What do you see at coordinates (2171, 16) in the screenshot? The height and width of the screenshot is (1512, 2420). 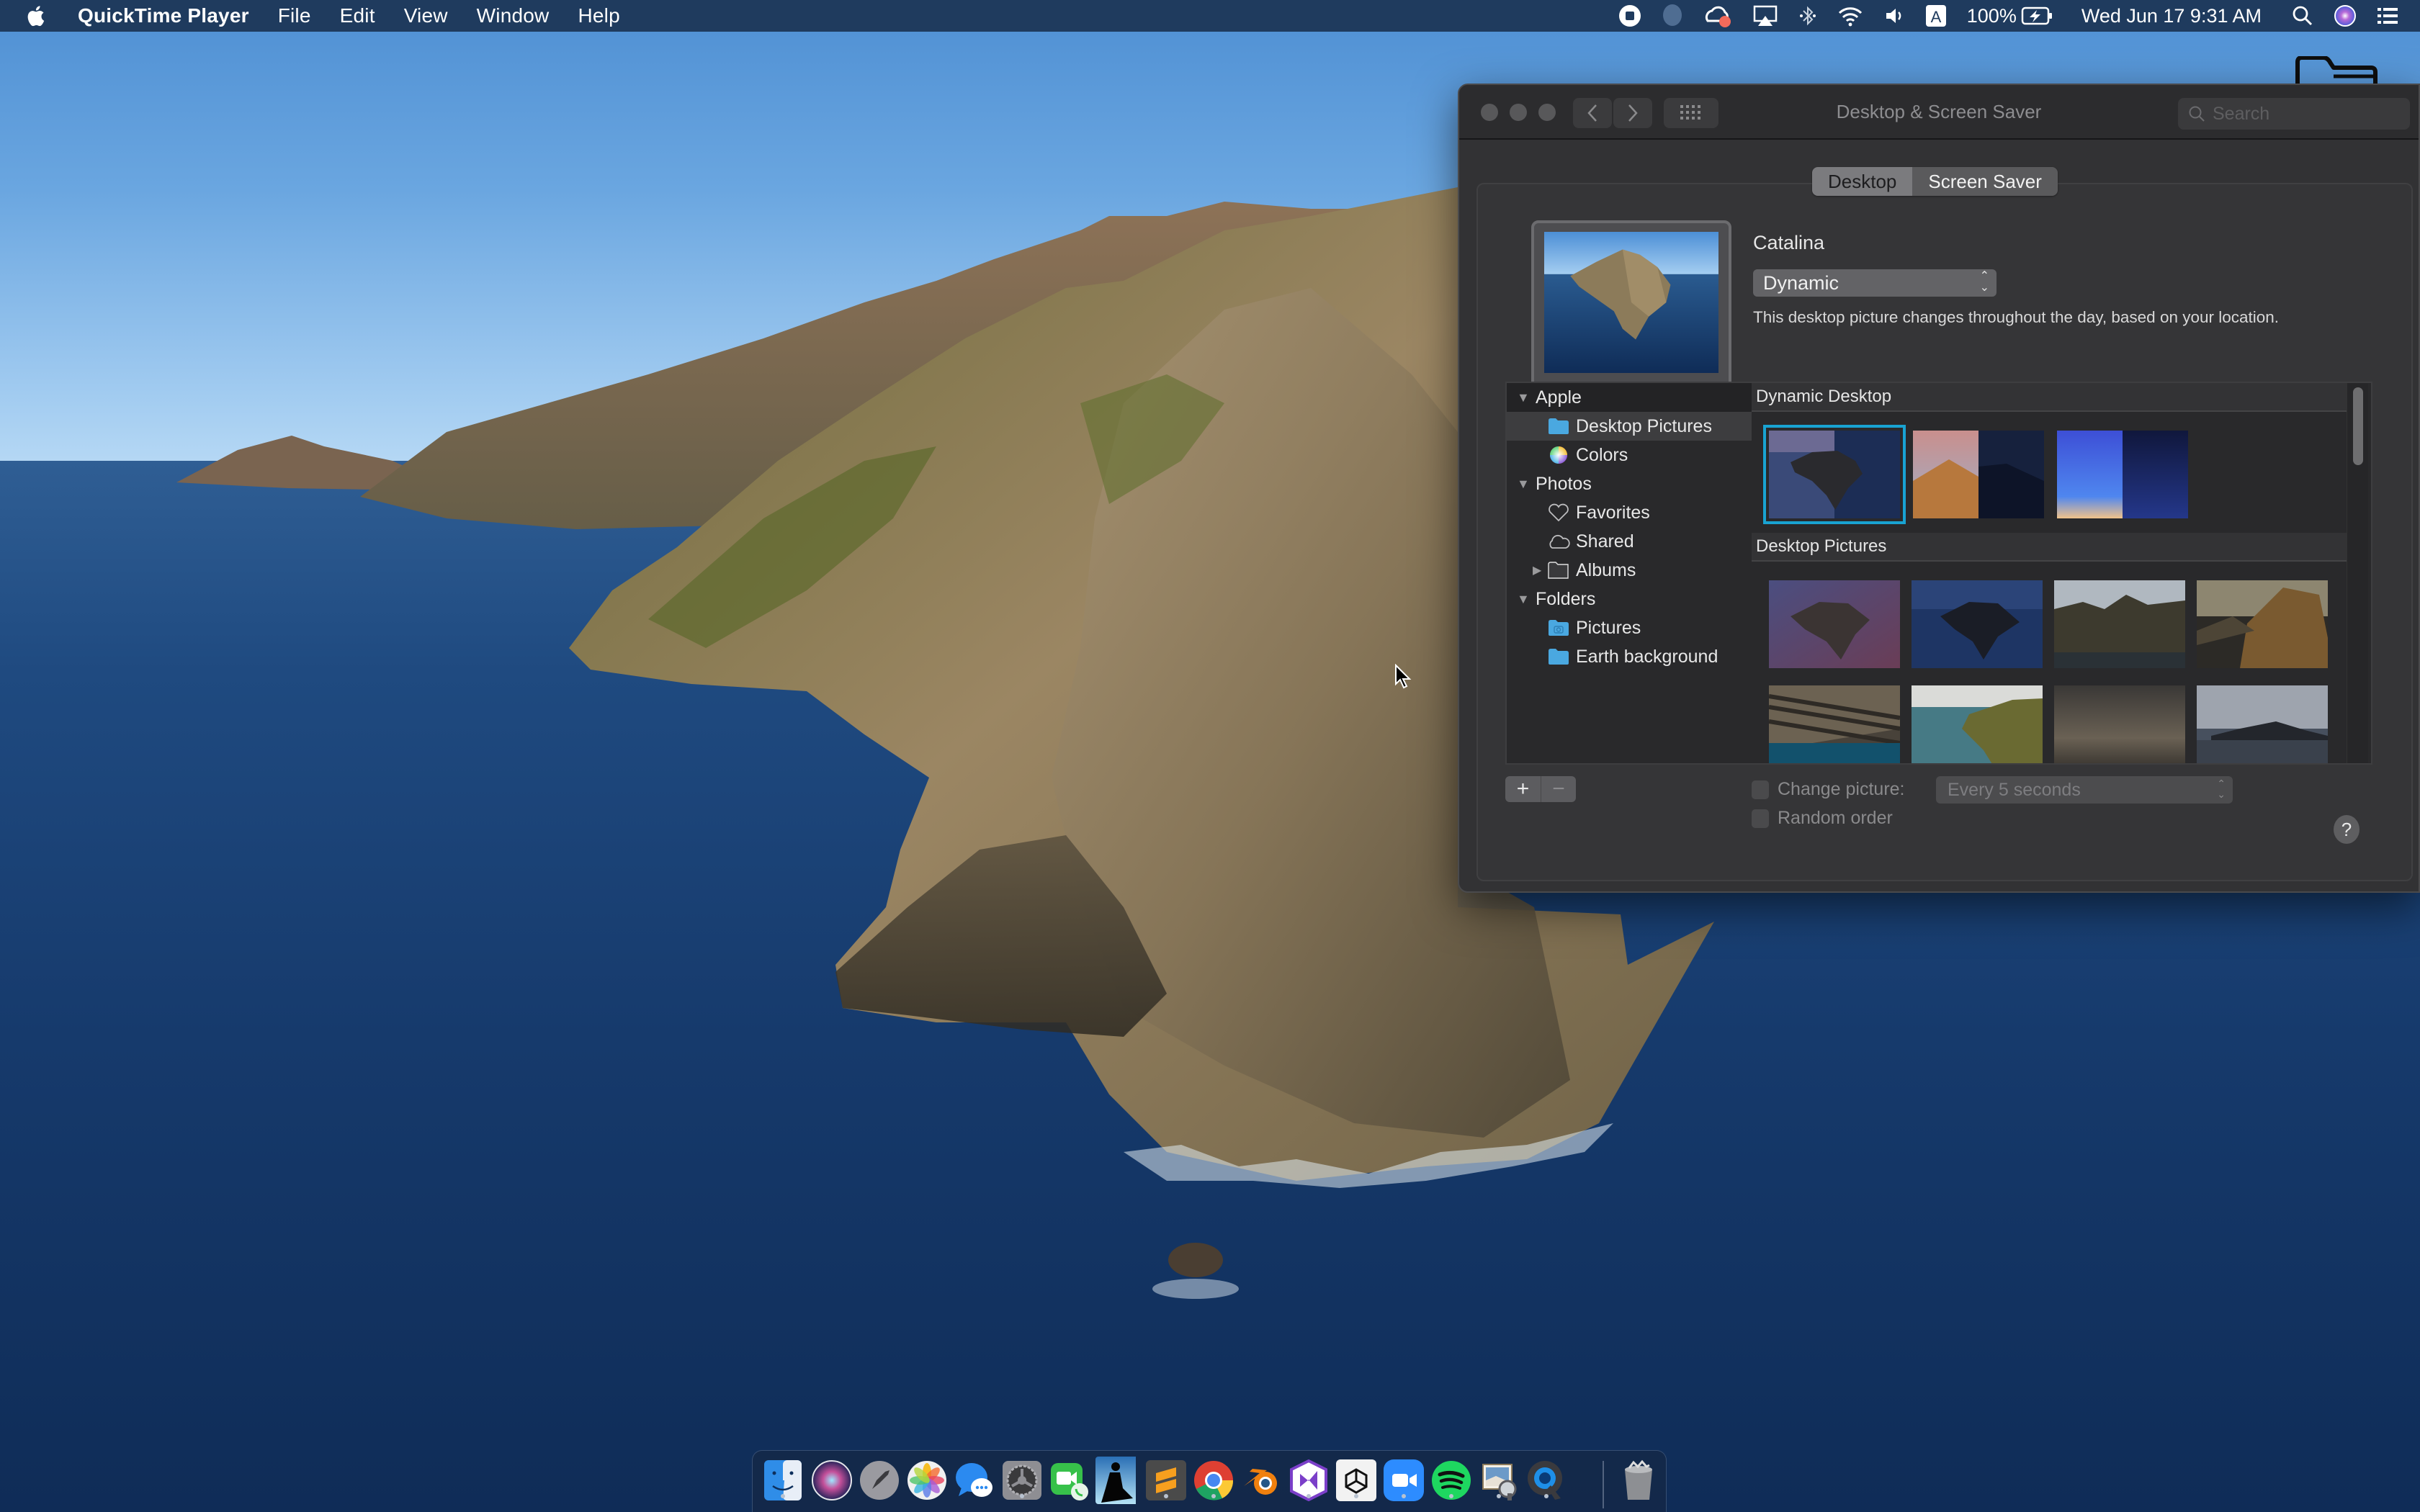 I see `menu-clock: Wed Jun 17 9:31 AM` at bounding box center [2171, 16].